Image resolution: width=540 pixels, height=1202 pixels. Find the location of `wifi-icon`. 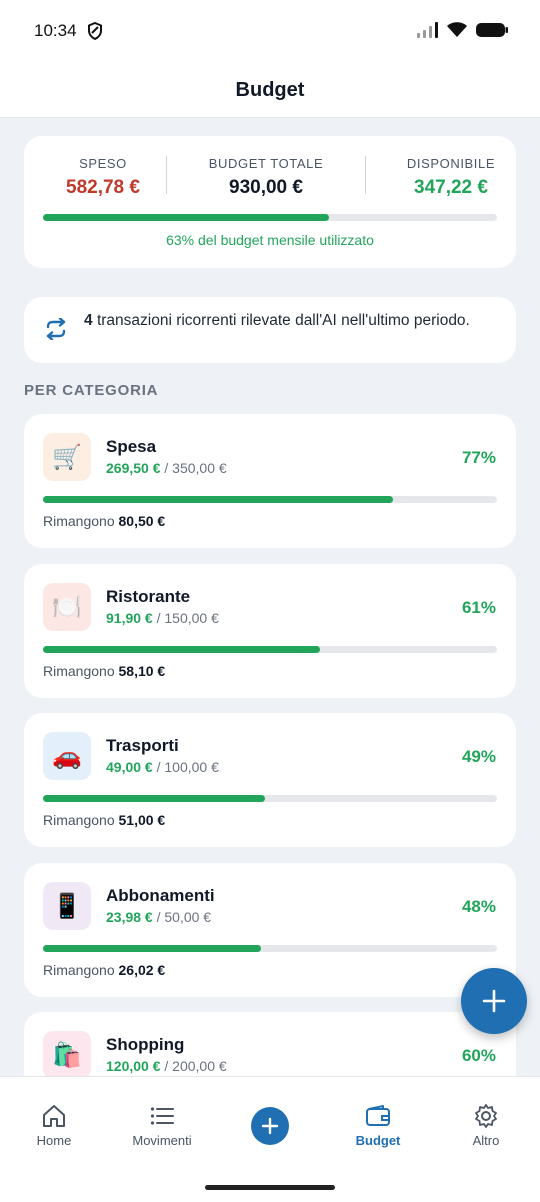

wifi-icon is located at coordinates (457, 29).